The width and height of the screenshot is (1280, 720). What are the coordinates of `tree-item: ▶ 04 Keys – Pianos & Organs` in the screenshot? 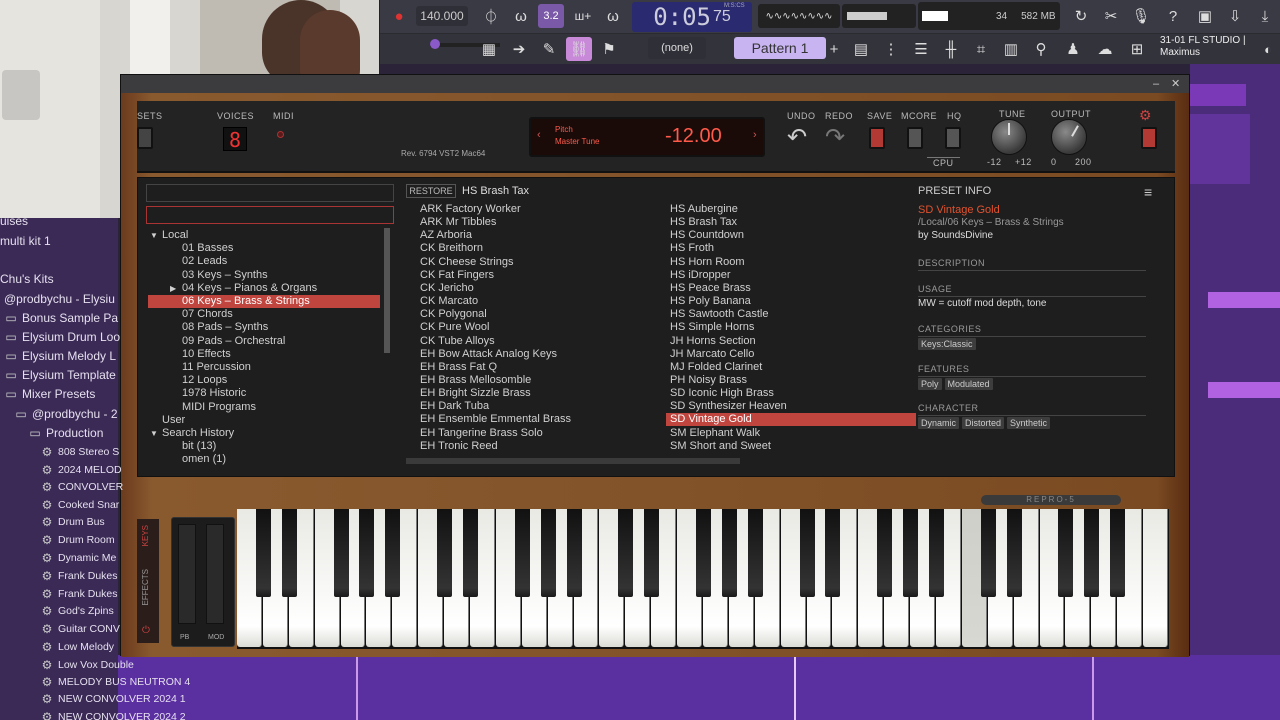 It's located at (264, 288).